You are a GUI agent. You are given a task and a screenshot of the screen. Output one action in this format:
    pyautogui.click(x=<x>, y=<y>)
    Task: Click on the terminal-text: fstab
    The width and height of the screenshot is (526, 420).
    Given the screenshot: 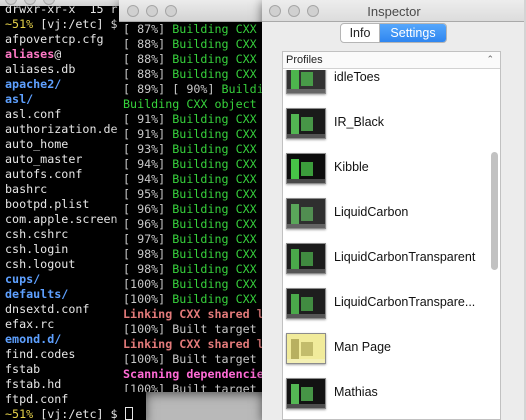 What is the action you would take?
    pyautogui.click(x=23, y=369)
    